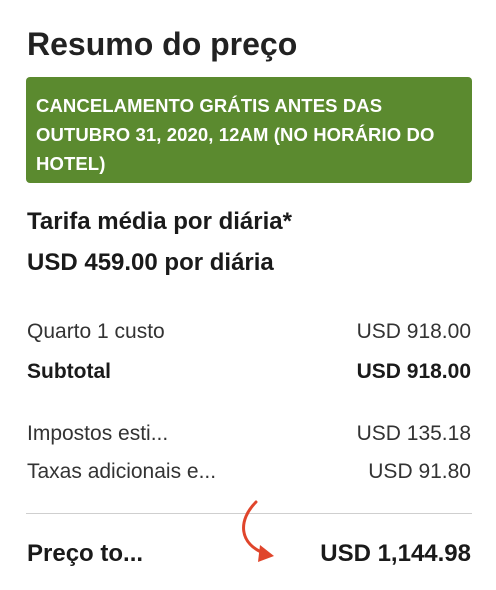 The height and width of the screenshot is (590, 496). Describe the element at coordinates (249, 332) in the screenshot. I see `room-cost-row: Quarto 1 custo USD 918.00` at that location.